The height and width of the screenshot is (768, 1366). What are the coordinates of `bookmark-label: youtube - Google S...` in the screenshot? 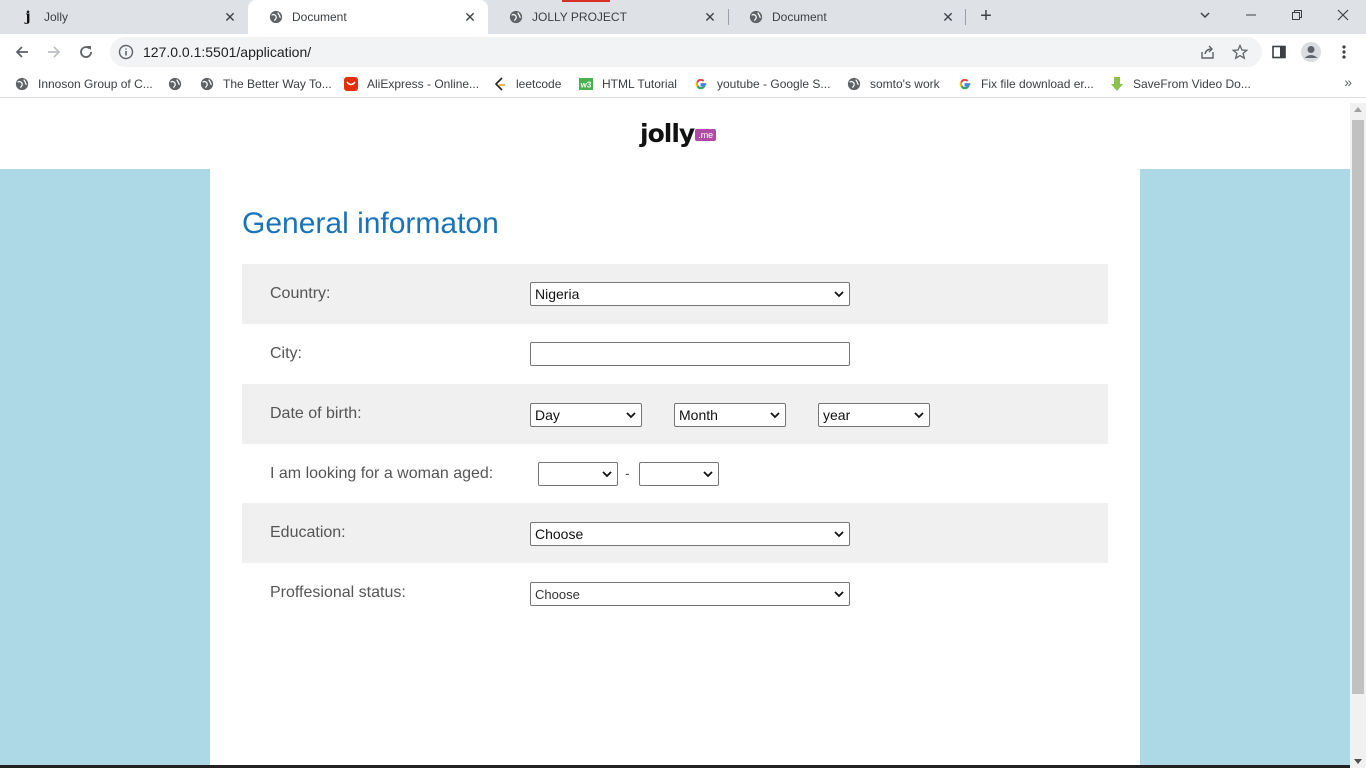 It's located at (774, 84).